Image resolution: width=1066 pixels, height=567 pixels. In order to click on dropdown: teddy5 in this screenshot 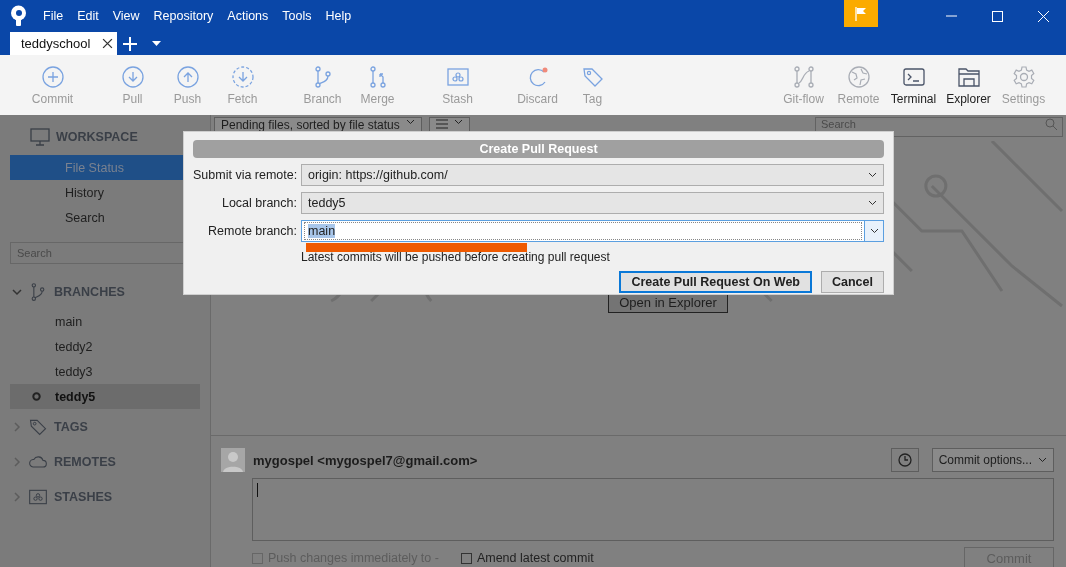, I will do `click(592, 202)`.